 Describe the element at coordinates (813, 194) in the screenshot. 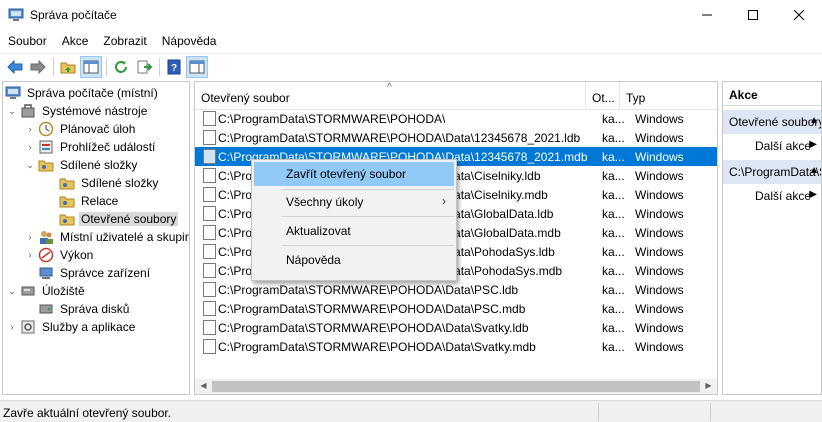

I see `submenu-arrow-icon: ▶` at that location.